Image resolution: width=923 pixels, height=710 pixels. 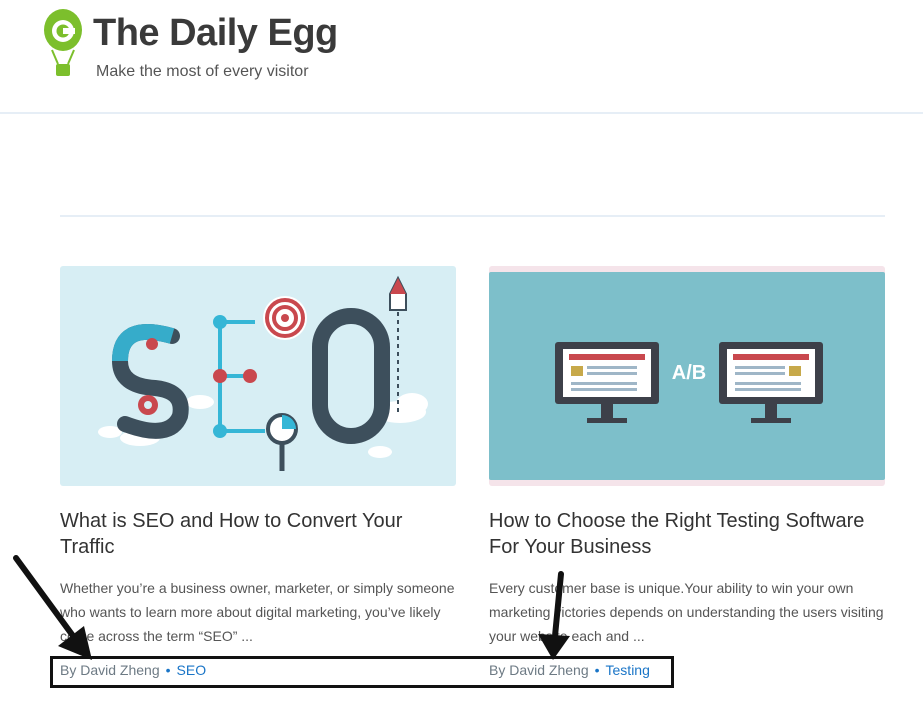 What do you see at coordinates (215, 33) in the screenshot?
I see `site-title: The Daily Egg` at bounding box center [215, 33].